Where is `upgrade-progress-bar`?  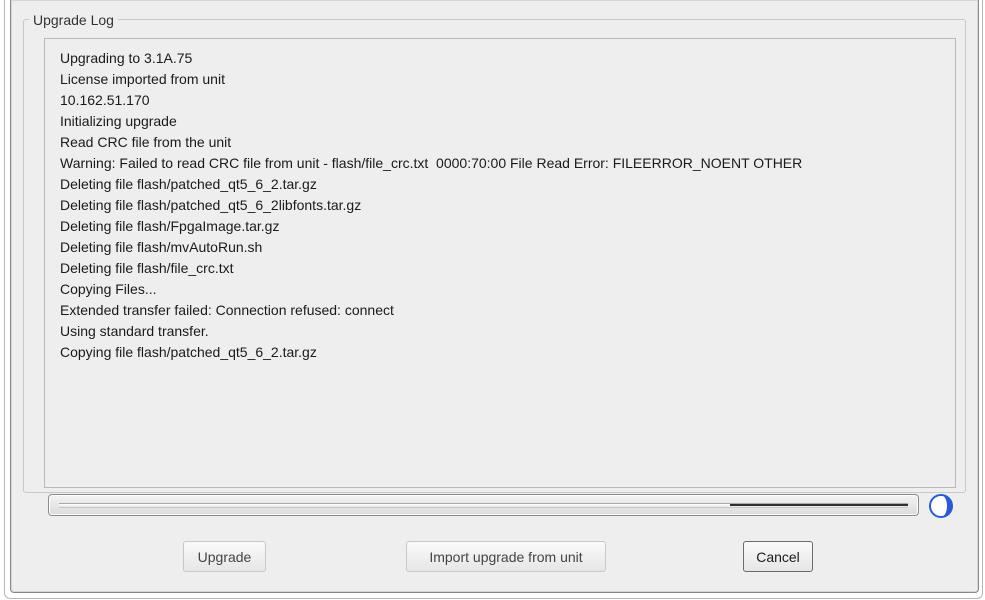
upgrade-progress-bar is located at coordinates (483, 505).